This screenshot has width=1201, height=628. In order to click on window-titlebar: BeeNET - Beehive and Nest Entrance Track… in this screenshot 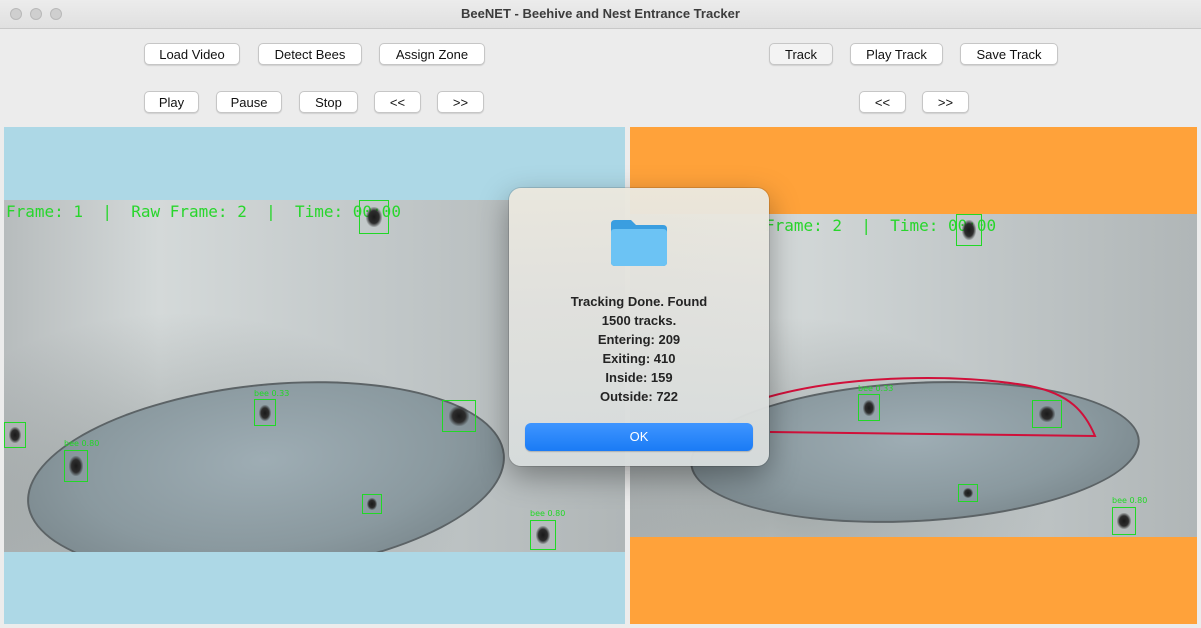, I will do `click(600, 14)`.